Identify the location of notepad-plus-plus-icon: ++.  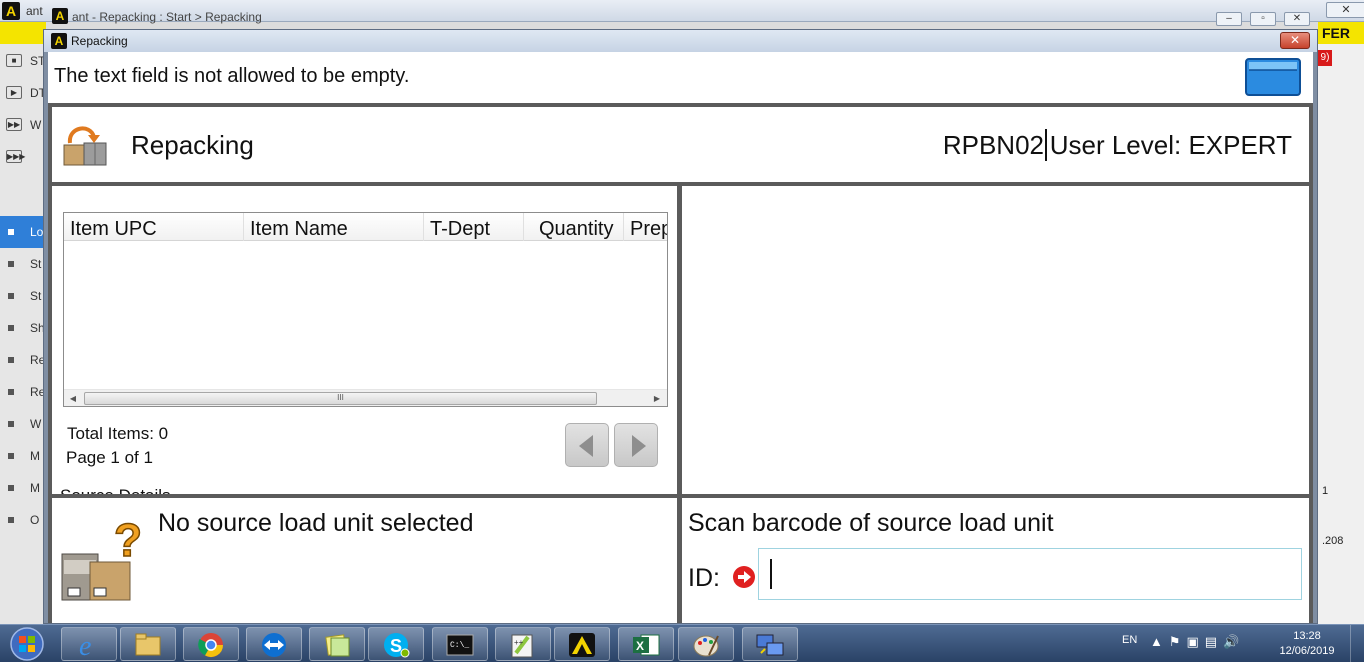
(522, 646).